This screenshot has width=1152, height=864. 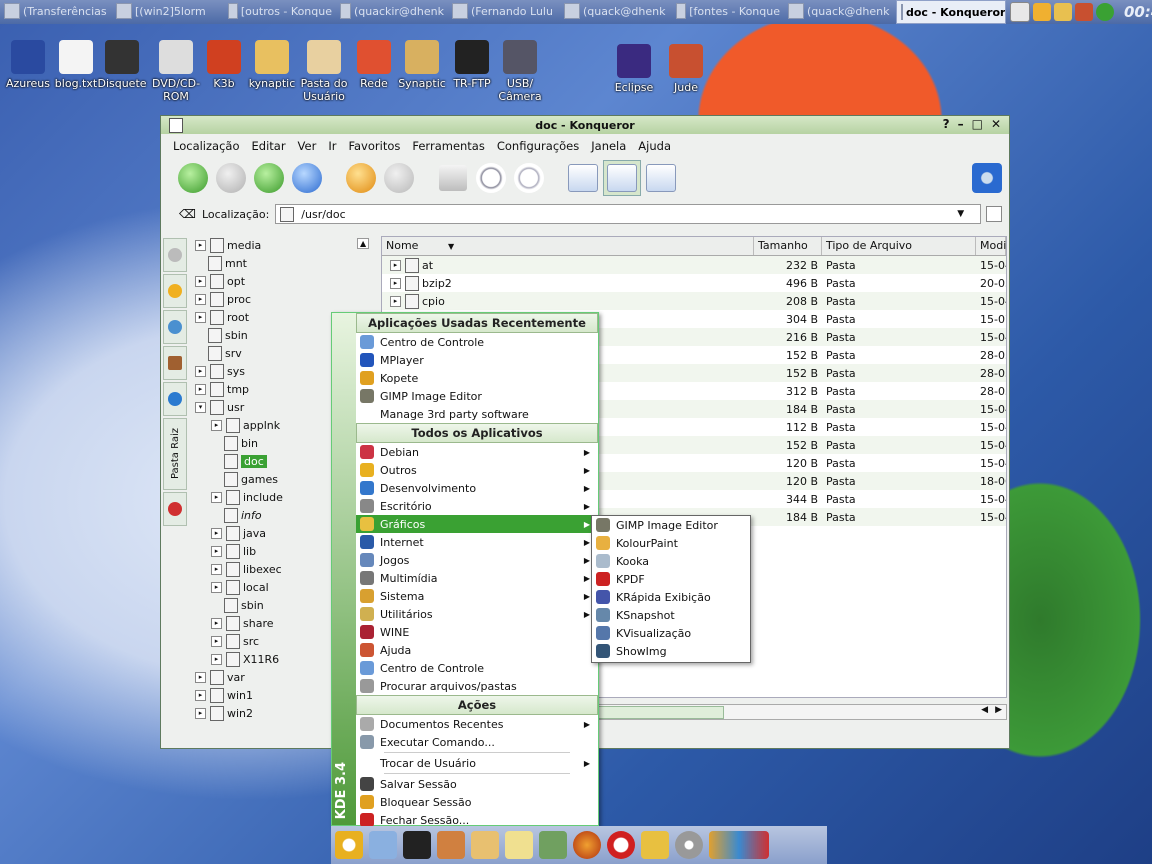 What do you see at coordinates (272, 65) in the screenshot?
I see `desktop-icon: kynaptic` at bounding box center [272, 65].